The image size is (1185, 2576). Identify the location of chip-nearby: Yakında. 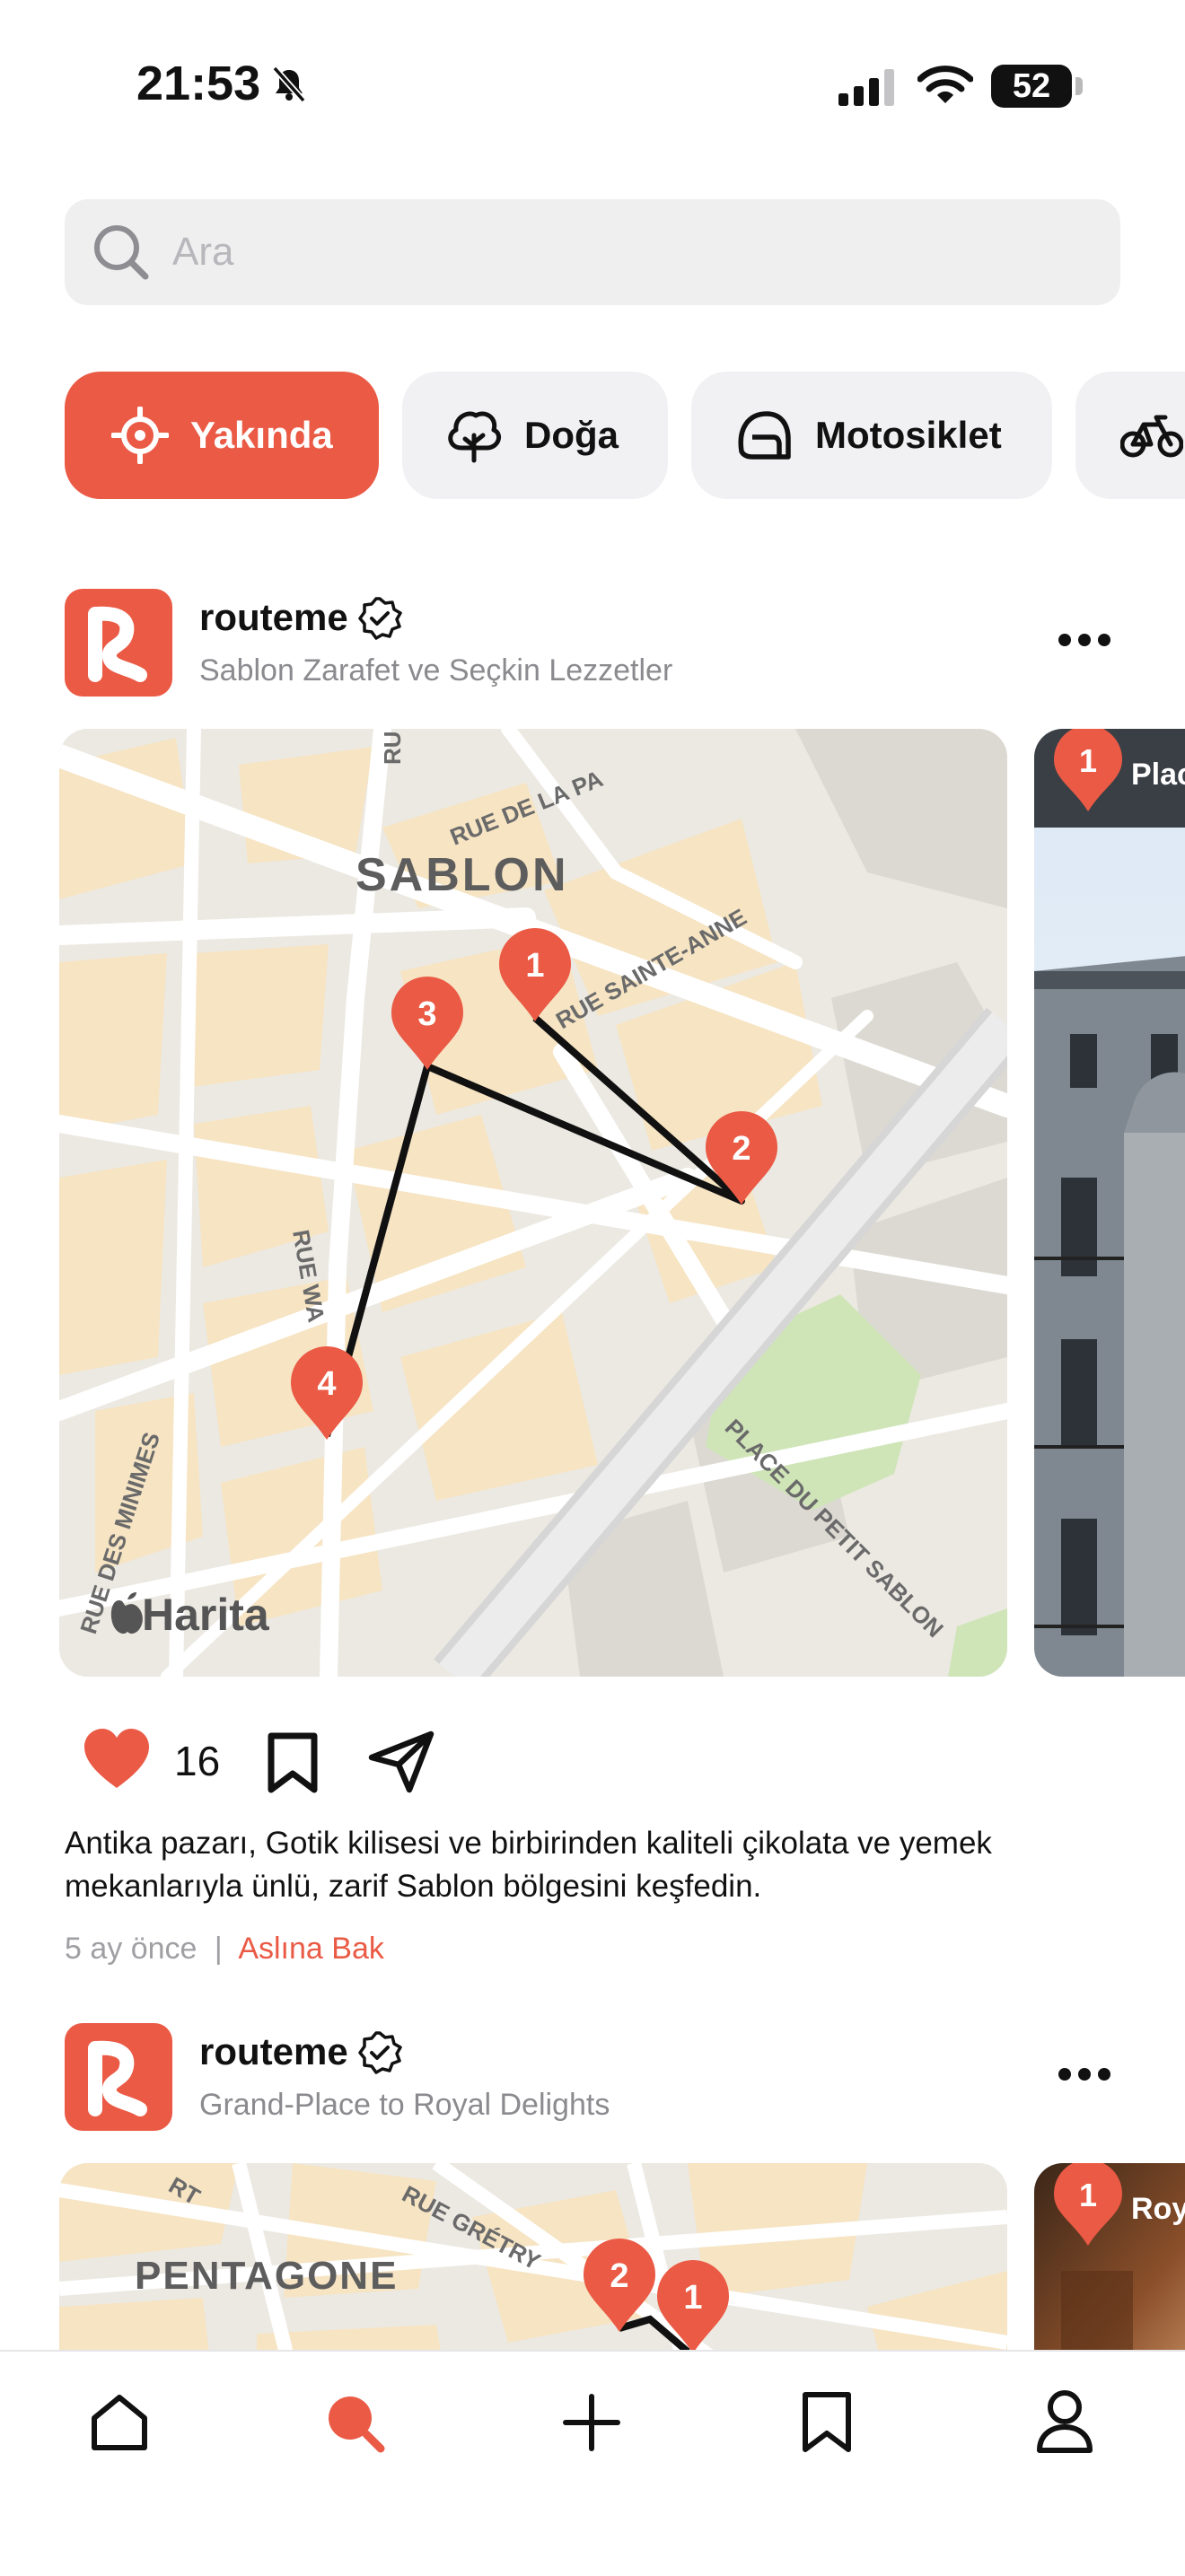
(222, 435).